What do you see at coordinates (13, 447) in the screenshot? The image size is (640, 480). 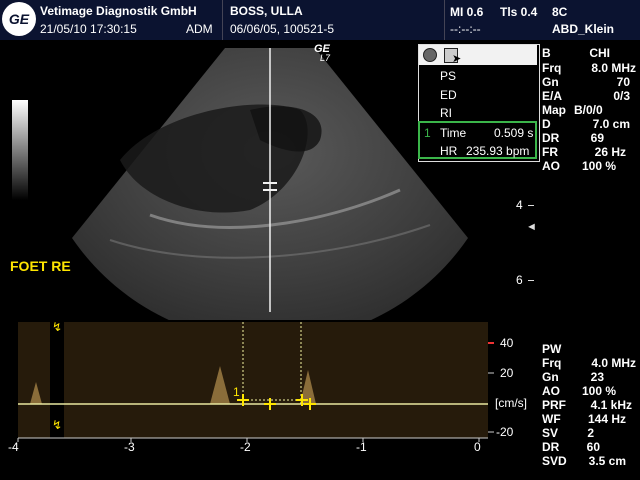 I see `time-tick: -4` at bounding box center [13, 447].